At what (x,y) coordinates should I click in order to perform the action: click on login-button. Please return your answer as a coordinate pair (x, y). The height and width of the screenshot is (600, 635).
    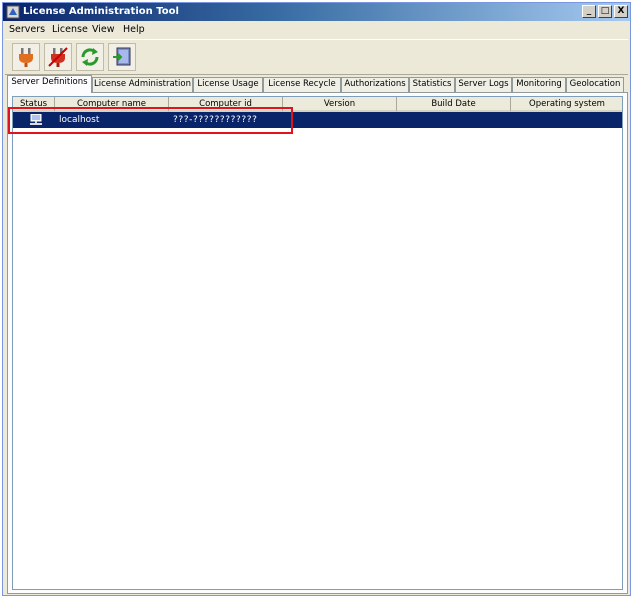
    Looking at the image, I should click on (122, 57).